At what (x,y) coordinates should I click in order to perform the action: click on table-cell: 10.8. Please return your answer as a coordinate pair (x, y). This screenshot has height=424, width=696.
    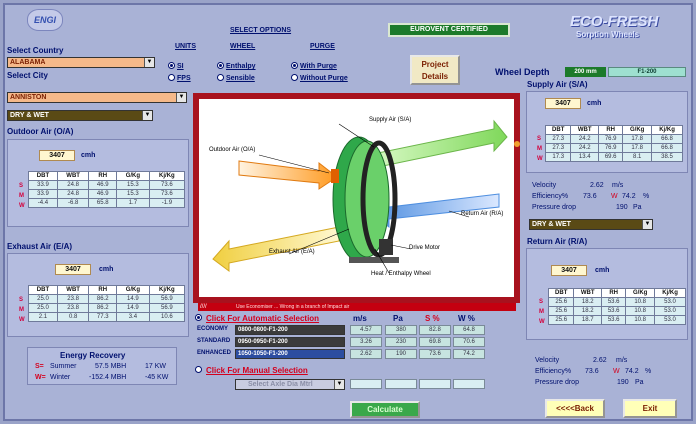
    Looking at the image, I should click on (640, 302).